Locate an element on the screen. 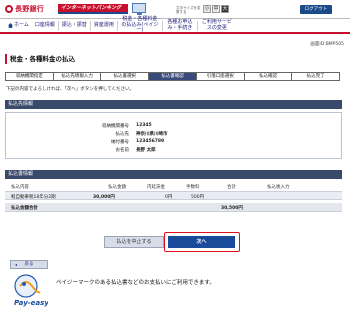 This screenshot has height=314, width=350. column-header: 払込金額 is located at coordinates (117, 187).